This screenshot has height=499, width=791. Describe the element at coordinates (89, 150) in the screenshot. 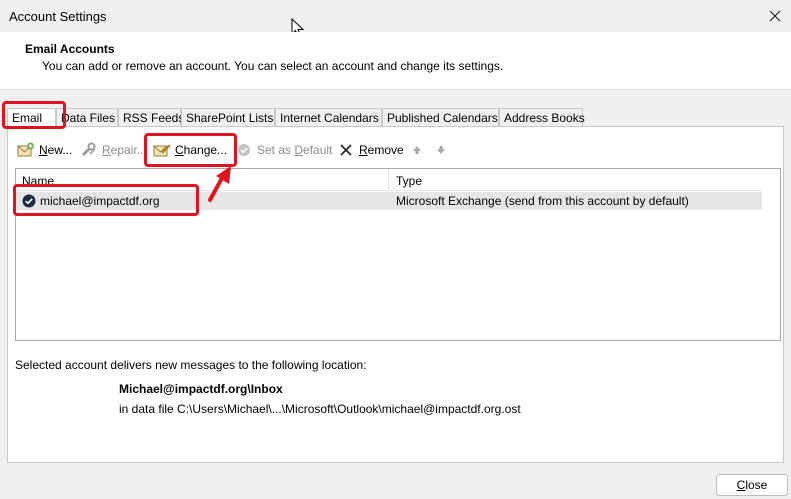

I see `wrench-icon` at that location.